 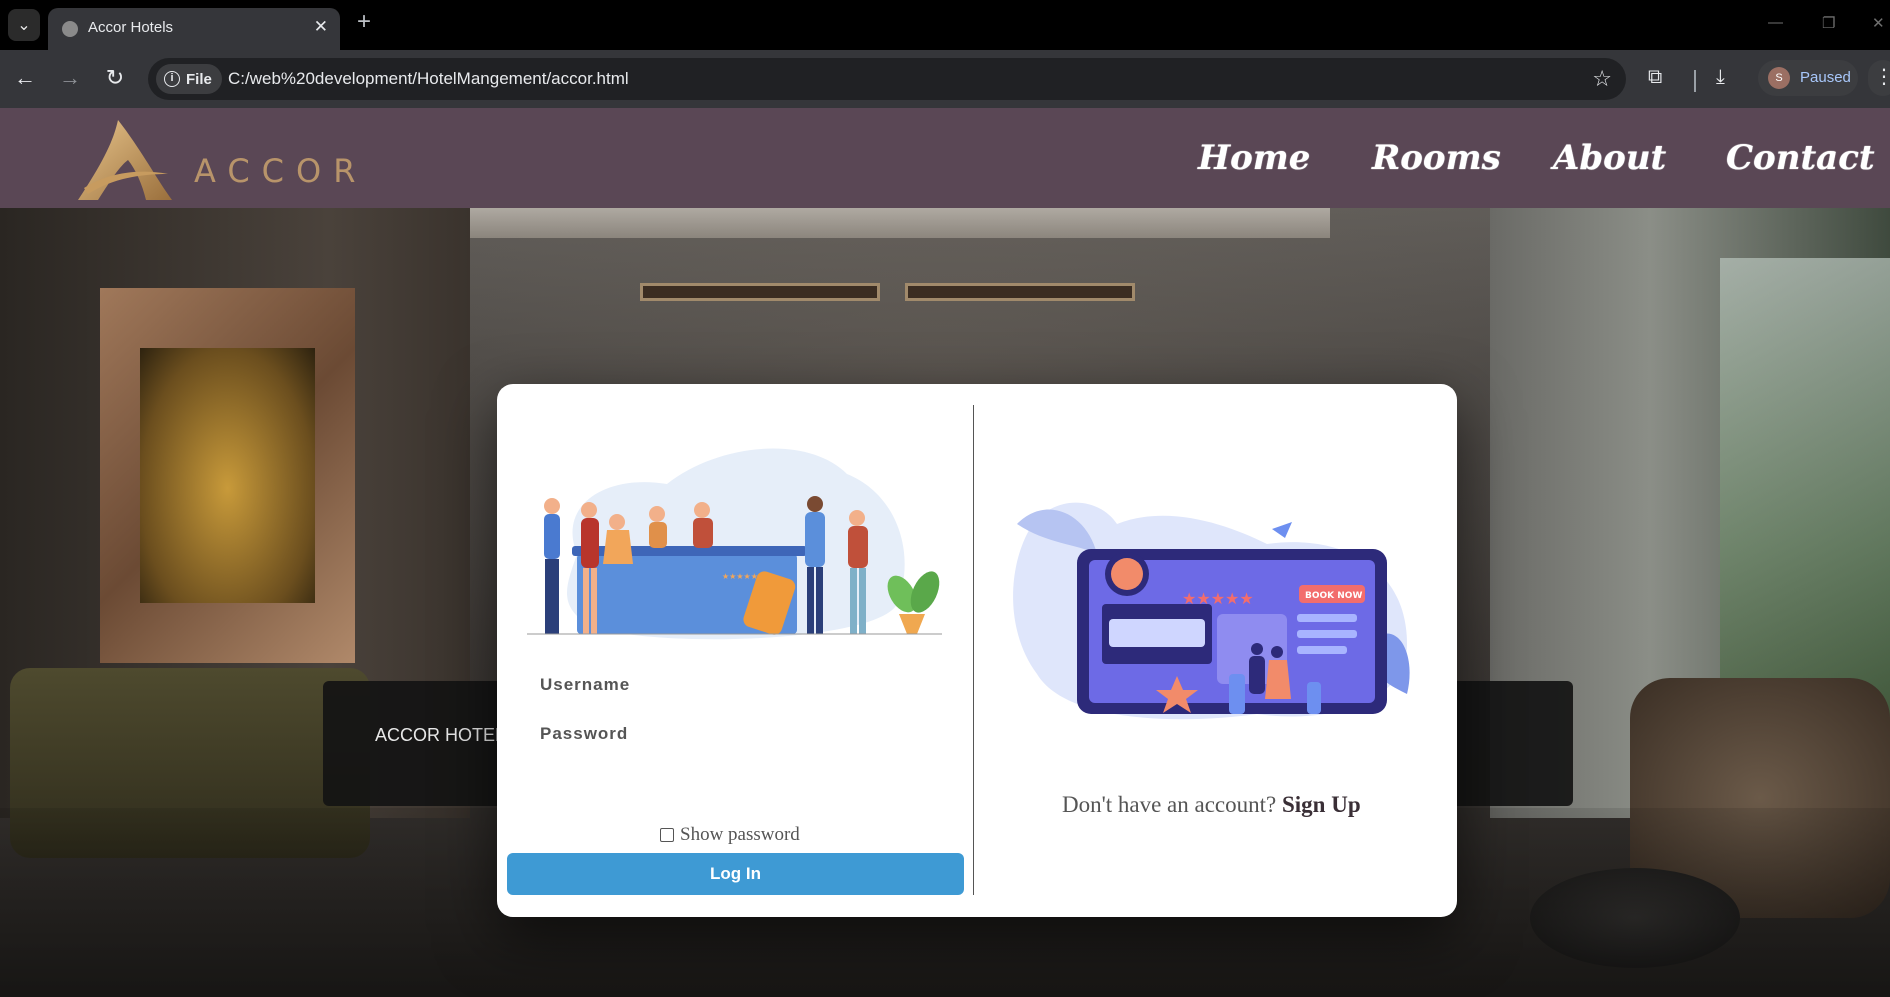 I want to click on tab-search-button: ⌄, so click(x=24, y=25).